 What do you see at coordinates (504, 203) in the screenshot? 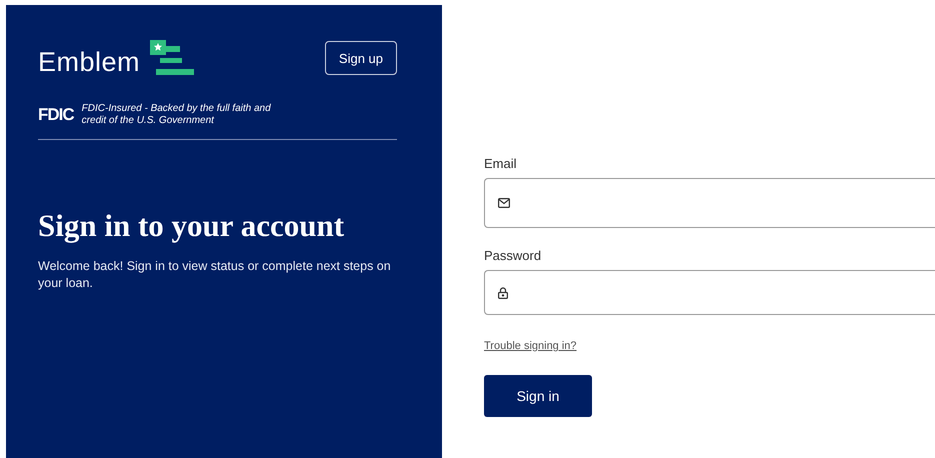
I see `envelope-icon` at bounding box center [504, 203].